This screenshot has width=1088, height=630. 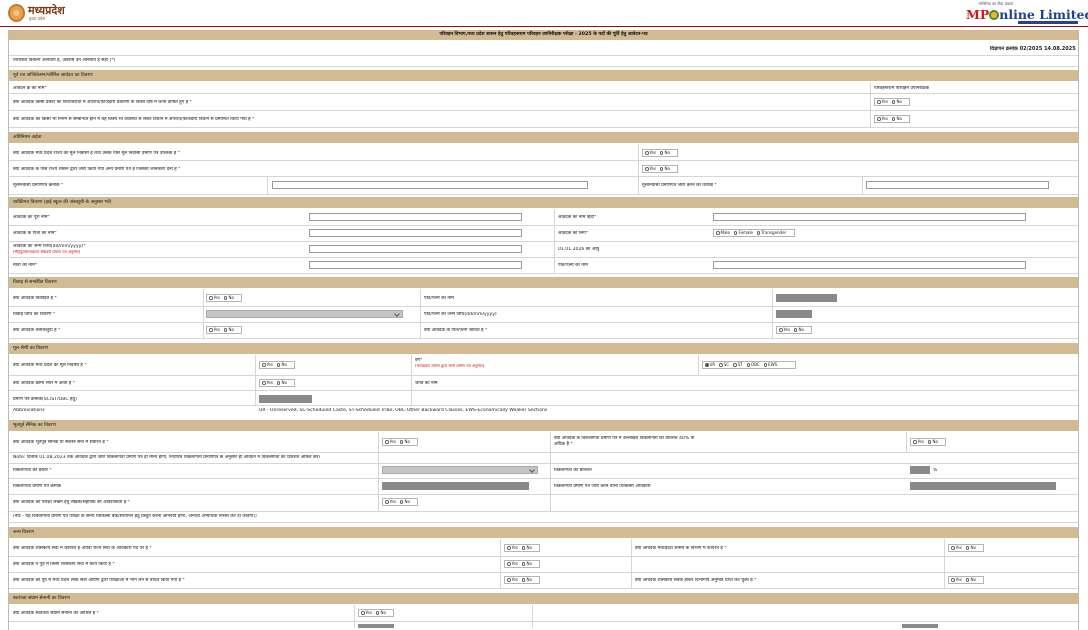 I want to click on marital-q-divorce: क्या आवेदक तलाकशुदा है *, so click(x=37, y=330).